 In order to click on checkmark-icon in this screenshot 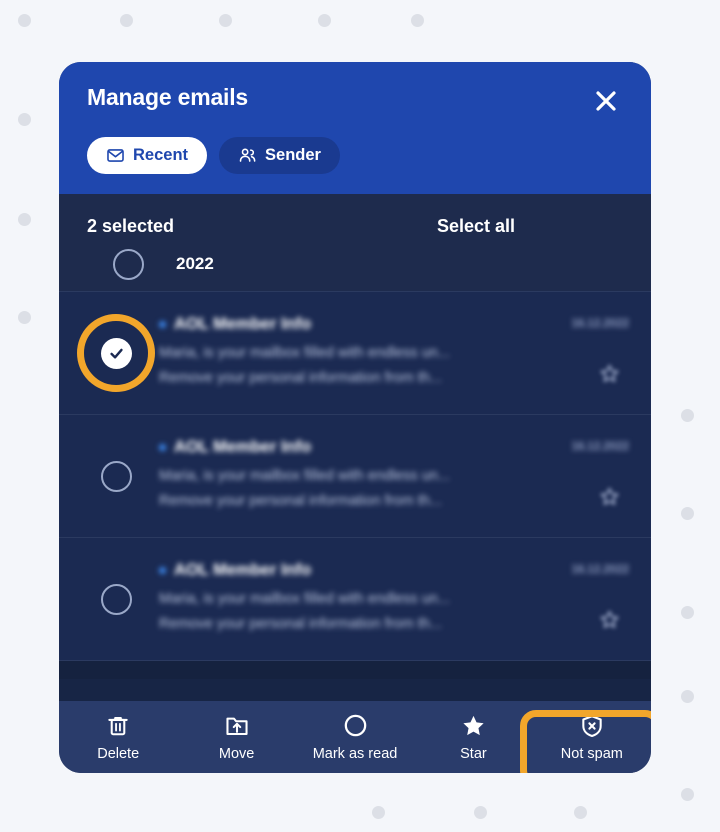, I will do `click(116, 353)`.